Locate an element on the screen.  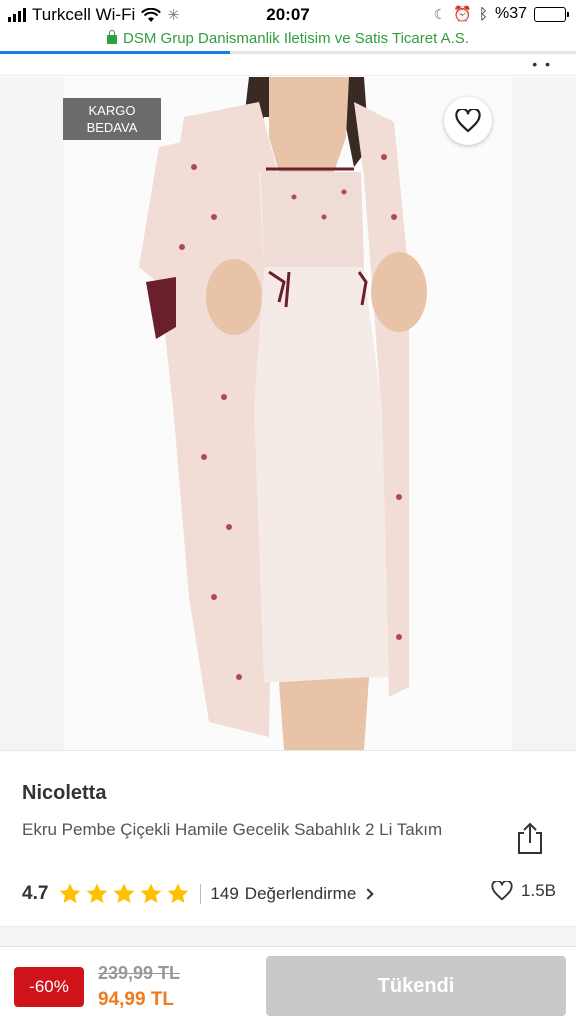
share-button is located at coordinates (530, 839).